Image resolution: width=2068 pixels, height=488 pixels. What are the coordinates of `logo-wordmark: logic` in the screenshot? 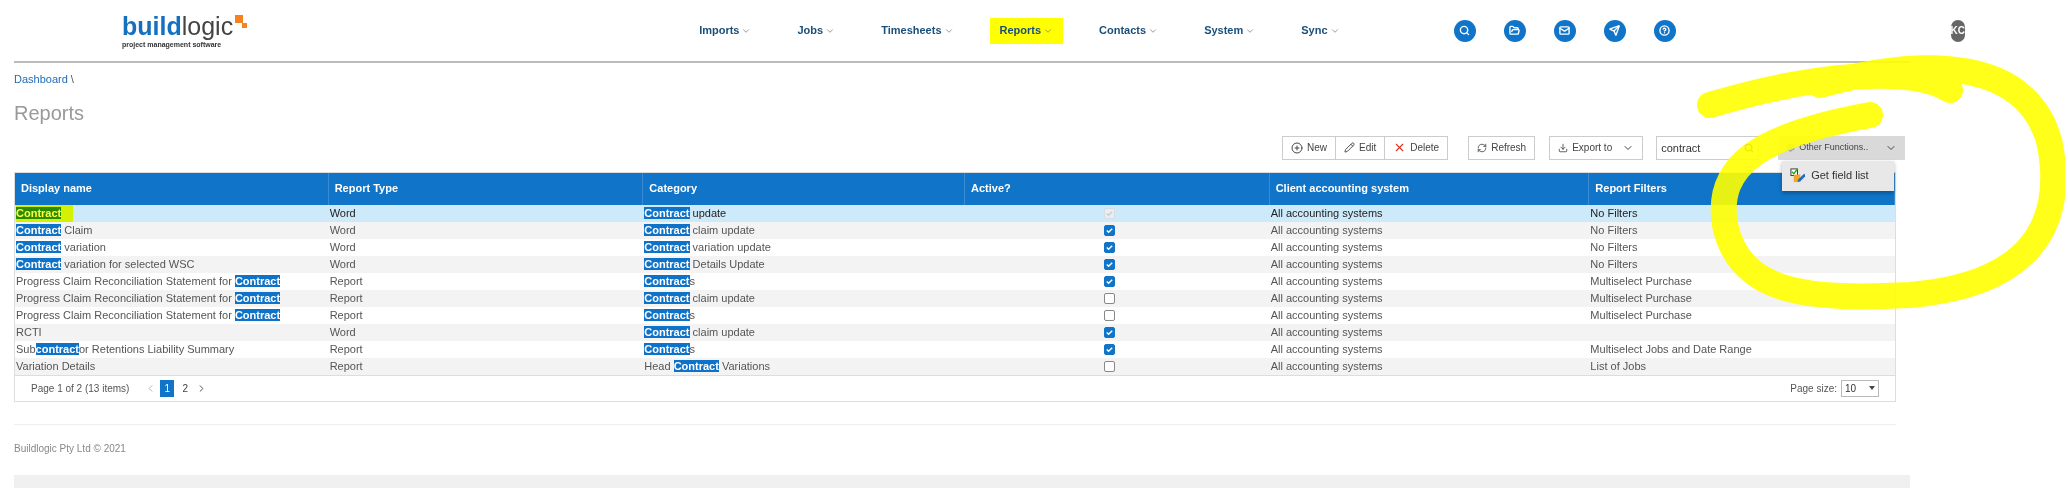 It's located at (207, 26).